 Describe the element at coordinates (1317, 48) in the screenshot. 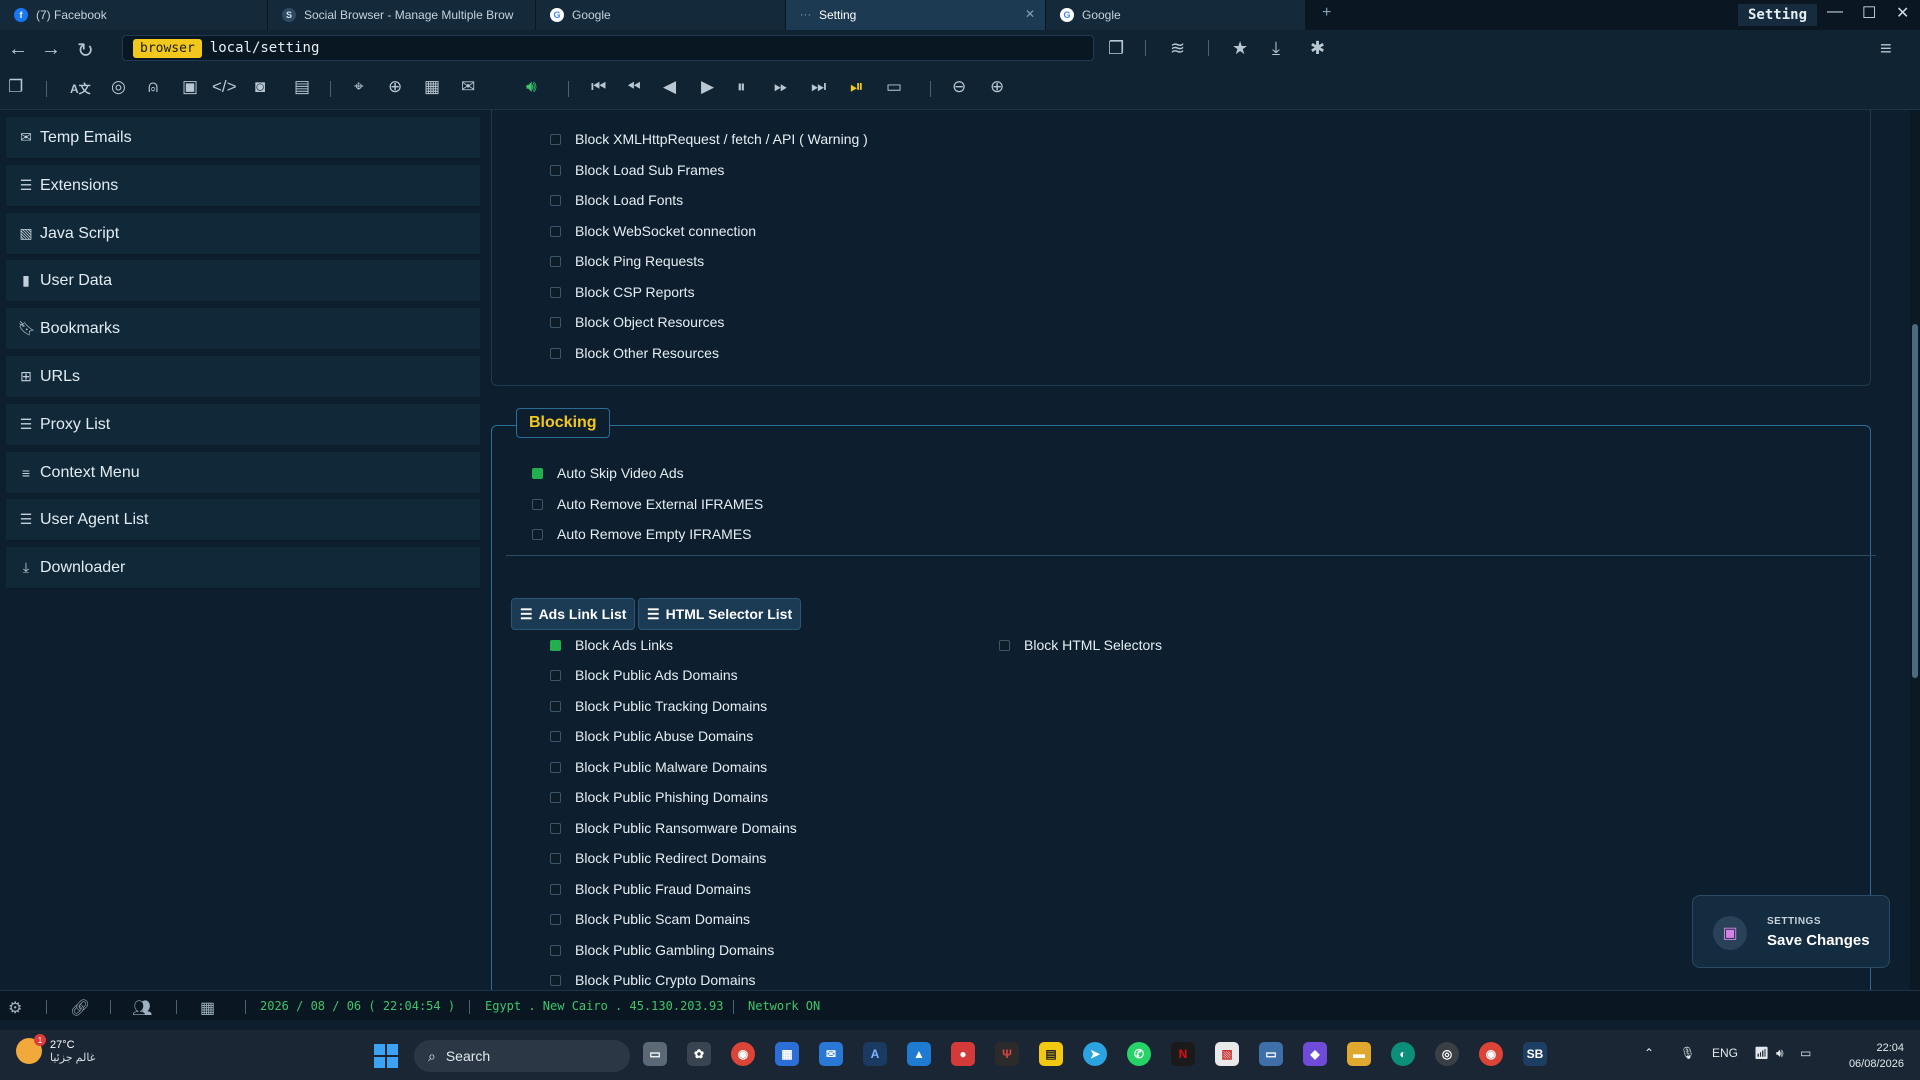

I see `extension-icon: ✱` at that location.